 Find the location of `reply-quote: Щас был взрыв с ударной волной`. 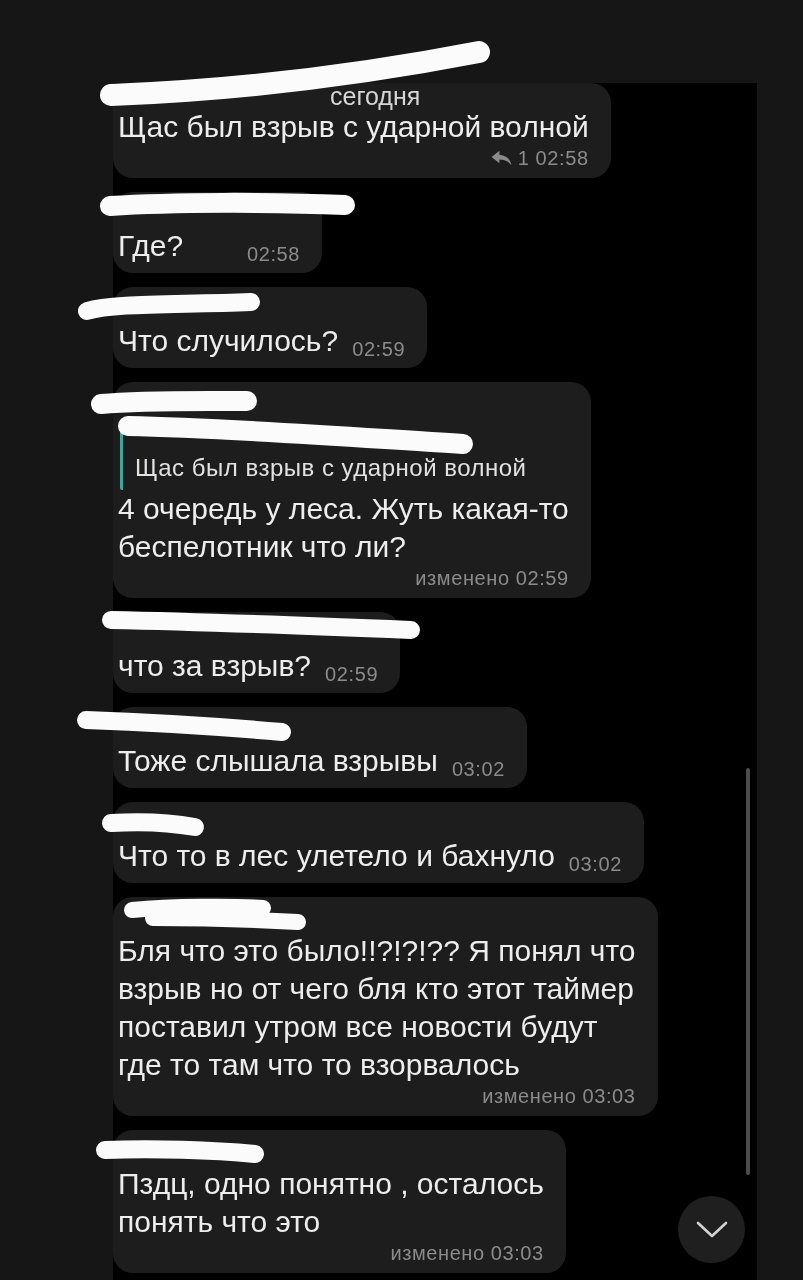

reply-quote: Щас был взрыв с ударной волной is located at coordinates (344, 457).